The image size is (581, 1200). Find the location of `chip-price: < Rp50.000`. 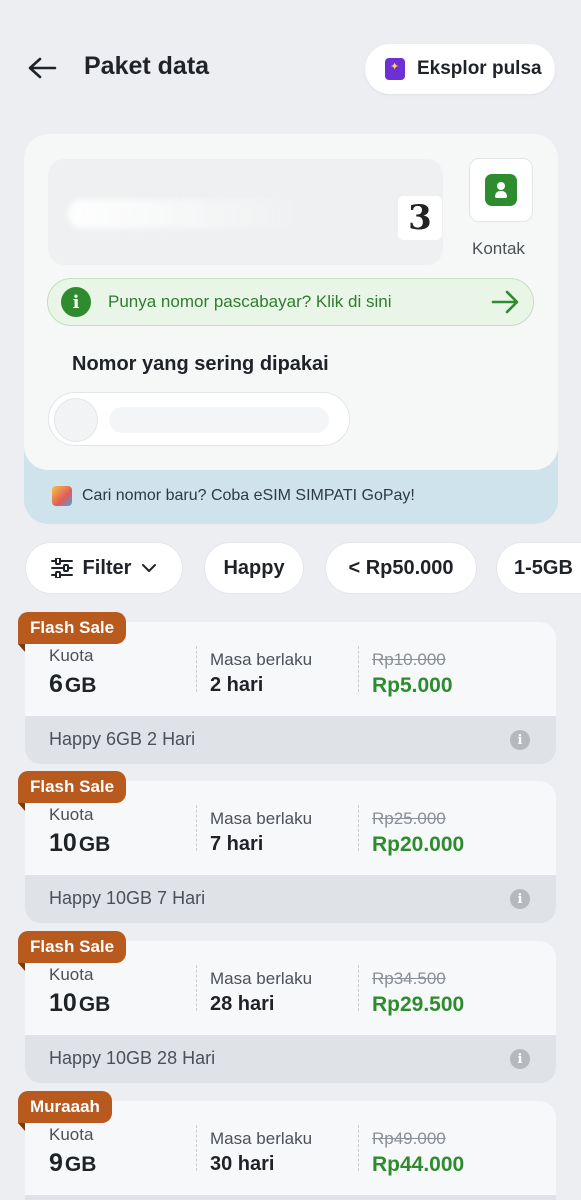

chip-price: < Rp50.000 is located at coordinates (401, 568).